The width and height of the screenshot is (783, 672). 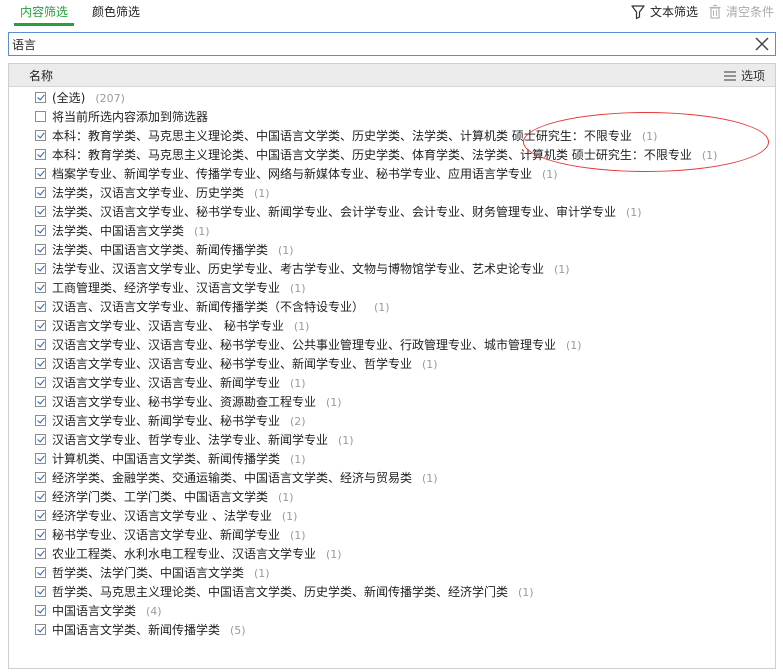 I want to click on search-input, so click(x=377, y=44).